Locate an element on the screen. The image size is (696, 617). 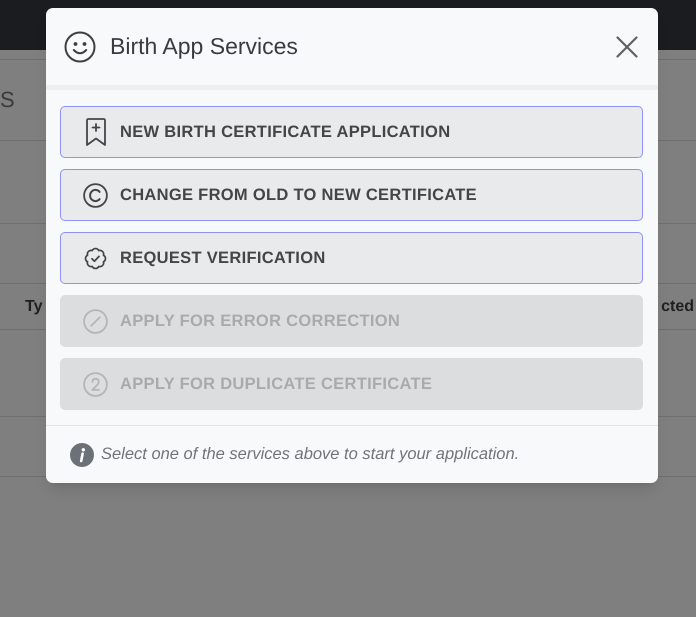
close-button is located at coordinates (627, 47).